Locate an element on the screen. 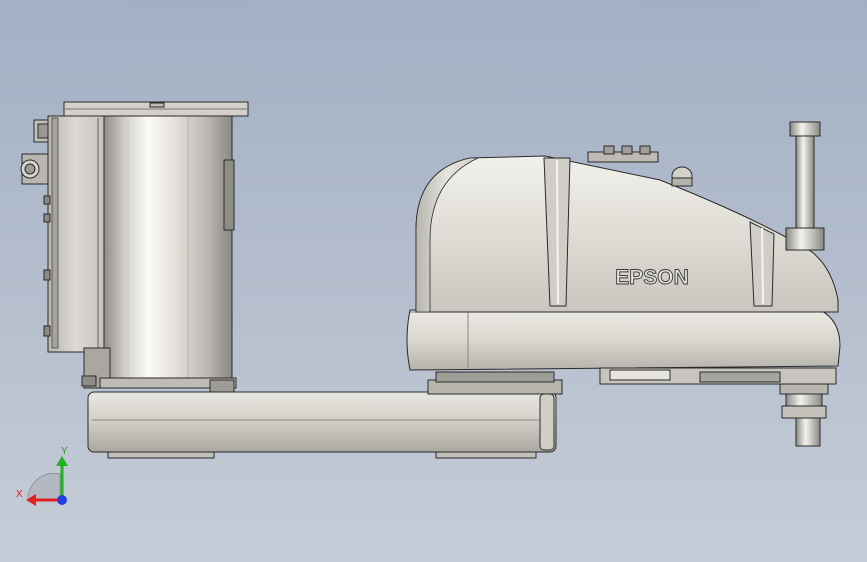 Image resolution: width=867 pixels, height=562 pixels. y-axis-arrowhead is located at coordinates (62, 461).